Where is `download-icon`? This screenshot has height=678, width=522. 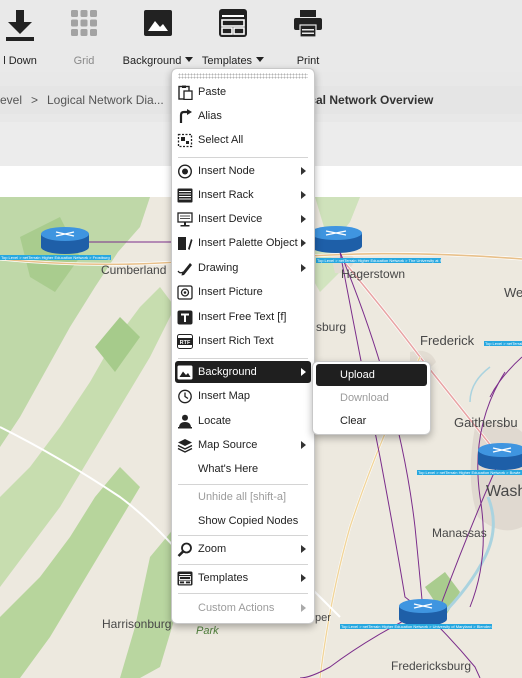 download-icon is located at coordinates (20, 25).